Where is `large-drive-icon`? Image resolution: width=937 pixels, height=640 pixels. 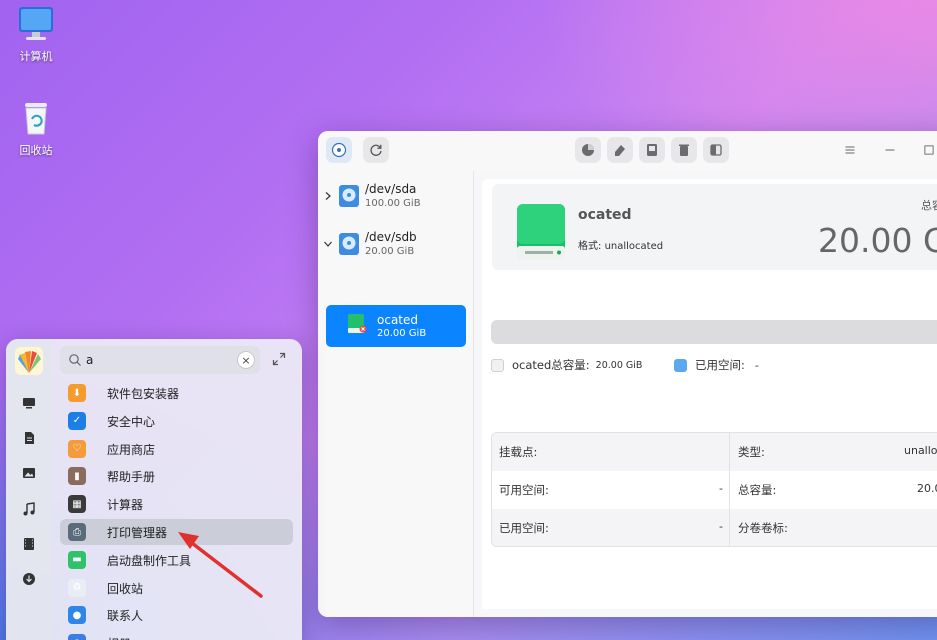 large-drive-icon is located at coordinates (541, 232).